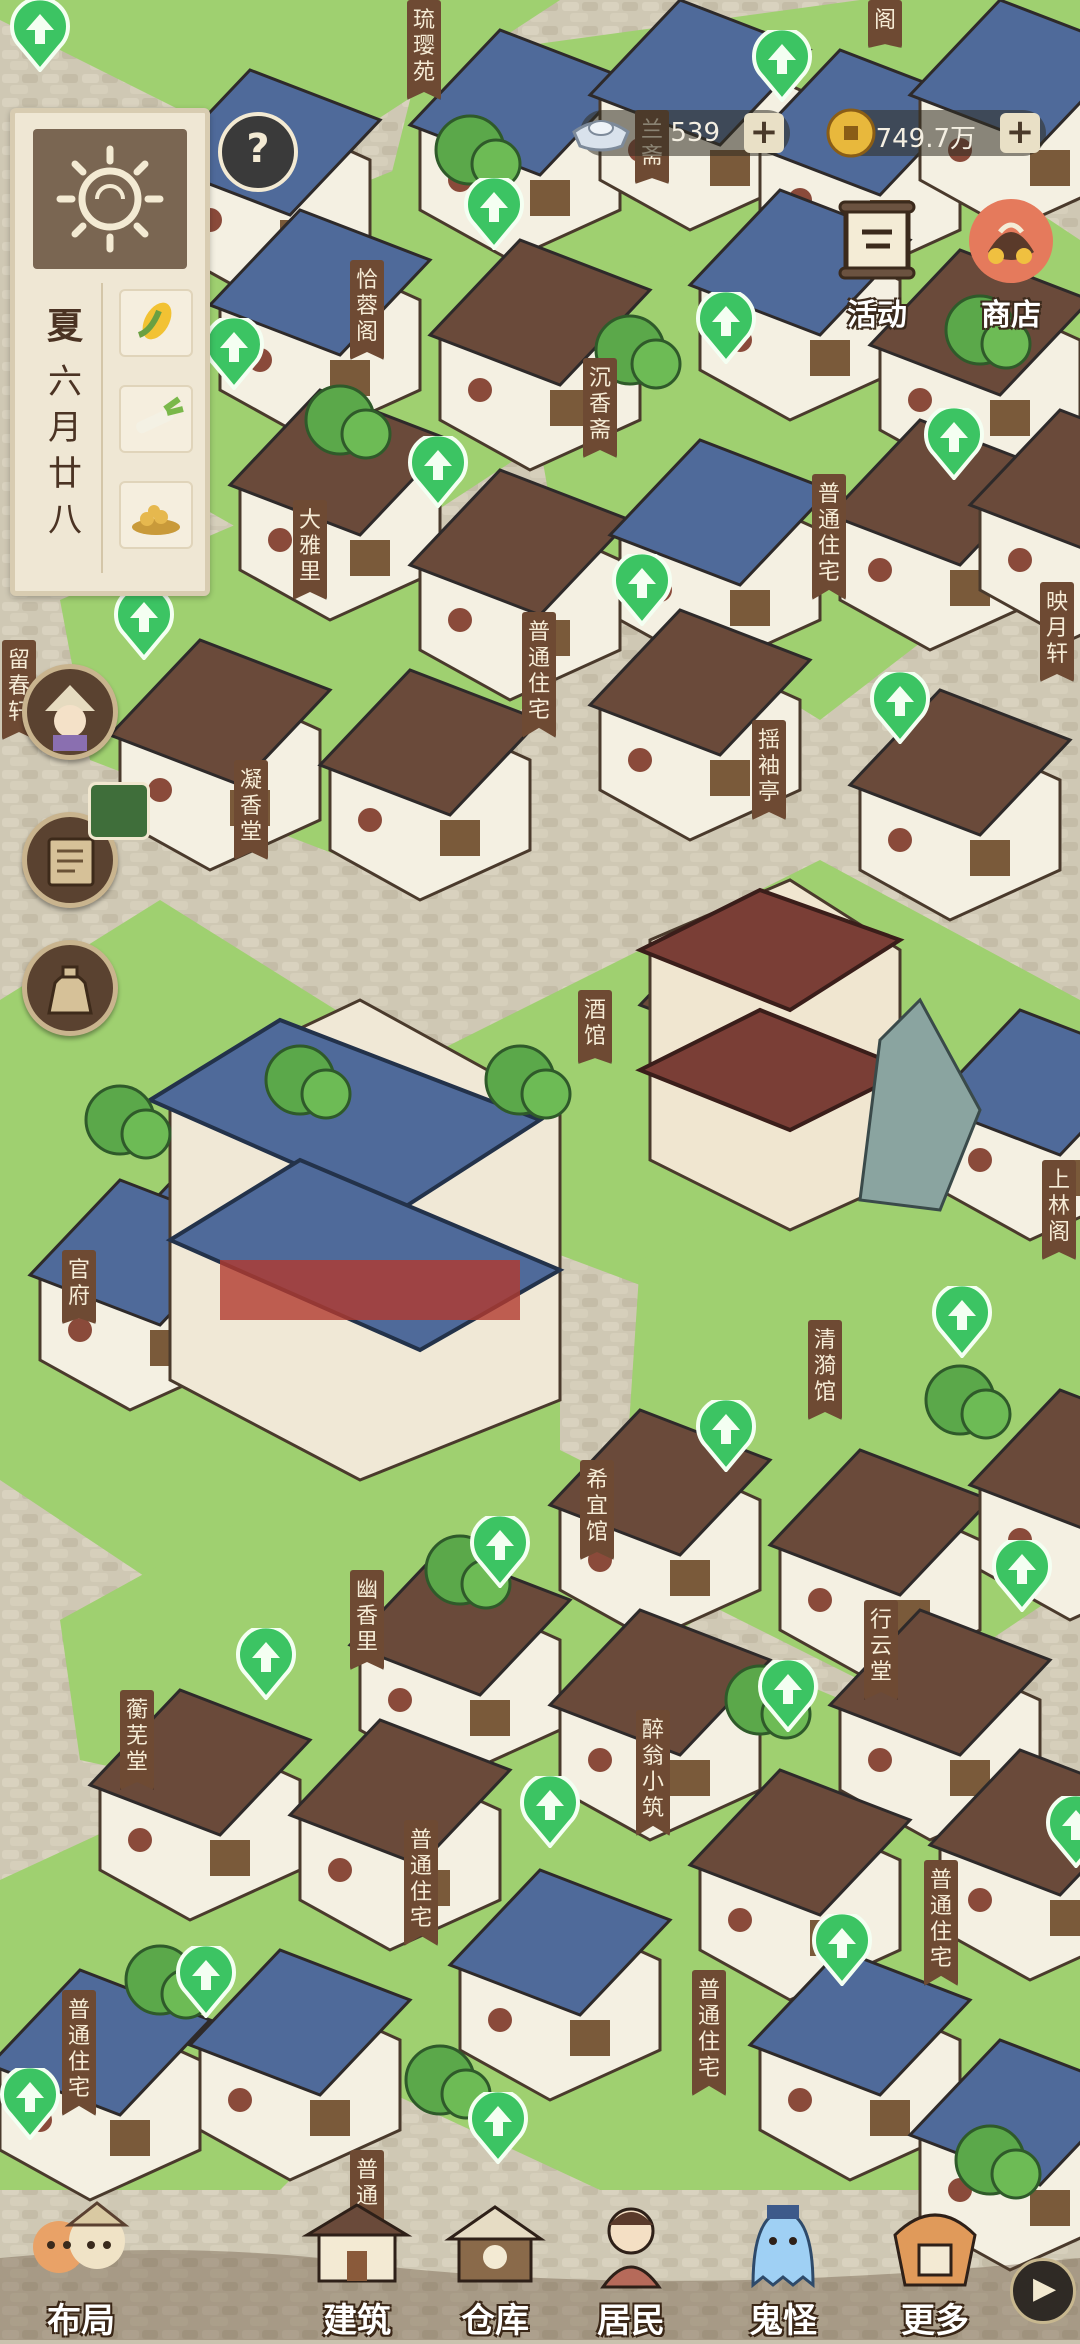  Describe the element at coordinates (250, 832) in the screenshot. I see `sign-character: 堂` at that location.